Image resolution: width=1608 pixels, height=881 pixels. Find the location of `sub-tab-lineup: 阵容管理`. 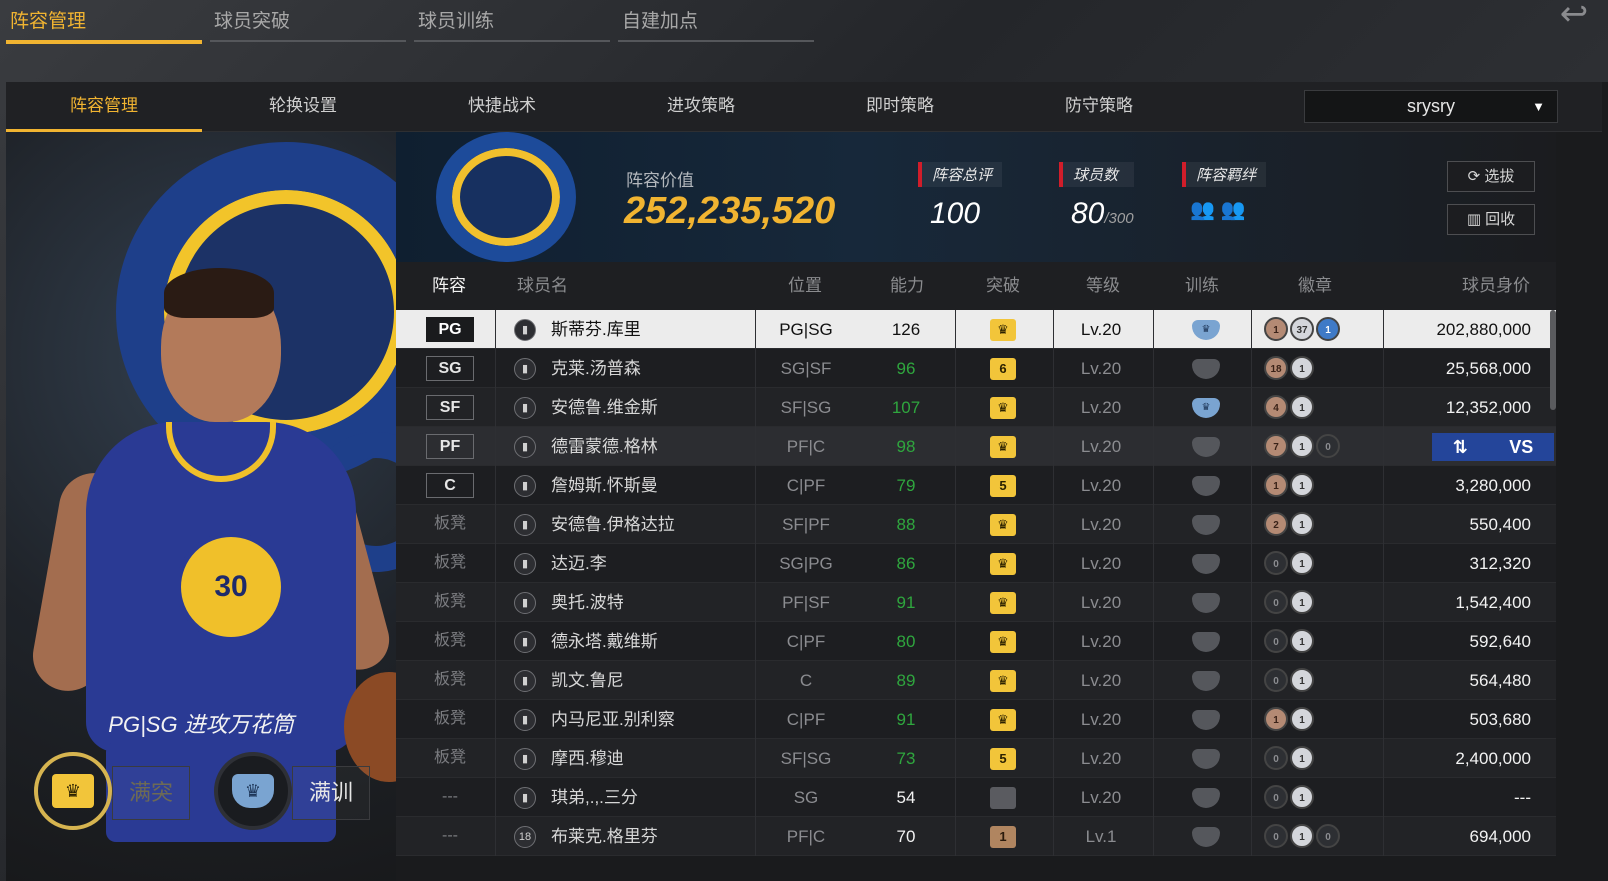

sub-tab-lineup: 阵容管理 is located at coordinates (104, 107).